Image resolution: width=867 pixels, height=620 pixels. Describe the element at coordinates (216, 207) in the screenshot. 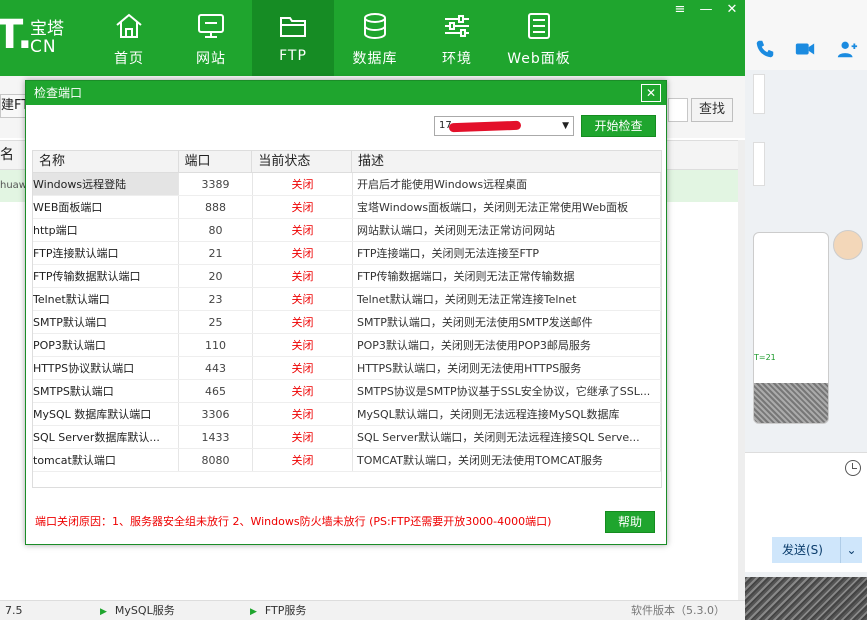

I see `port-number-cell: 888` at that location.